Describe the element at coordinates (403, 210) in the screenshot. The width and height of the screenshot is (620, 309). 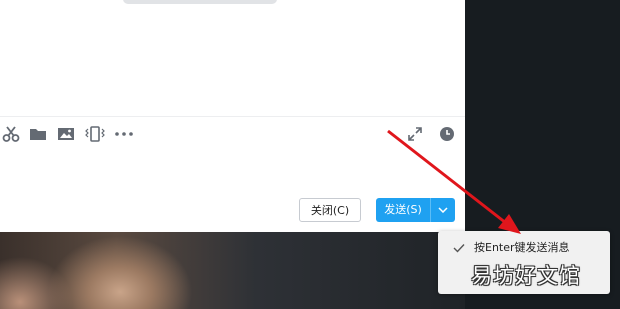
I see `send-button: 发送(S)` at that location.